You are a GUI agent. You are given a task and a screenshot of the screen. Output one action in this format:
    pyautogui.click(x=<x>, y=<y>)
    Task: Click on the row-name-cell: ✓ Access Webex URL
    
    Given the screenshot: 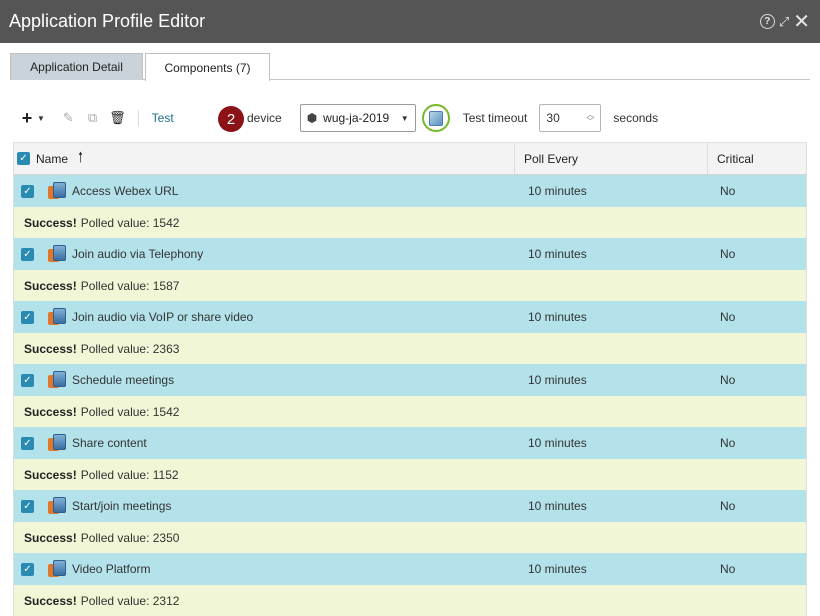 What is the action you would take?
    pyautogui.click(x=264, y=191)
    